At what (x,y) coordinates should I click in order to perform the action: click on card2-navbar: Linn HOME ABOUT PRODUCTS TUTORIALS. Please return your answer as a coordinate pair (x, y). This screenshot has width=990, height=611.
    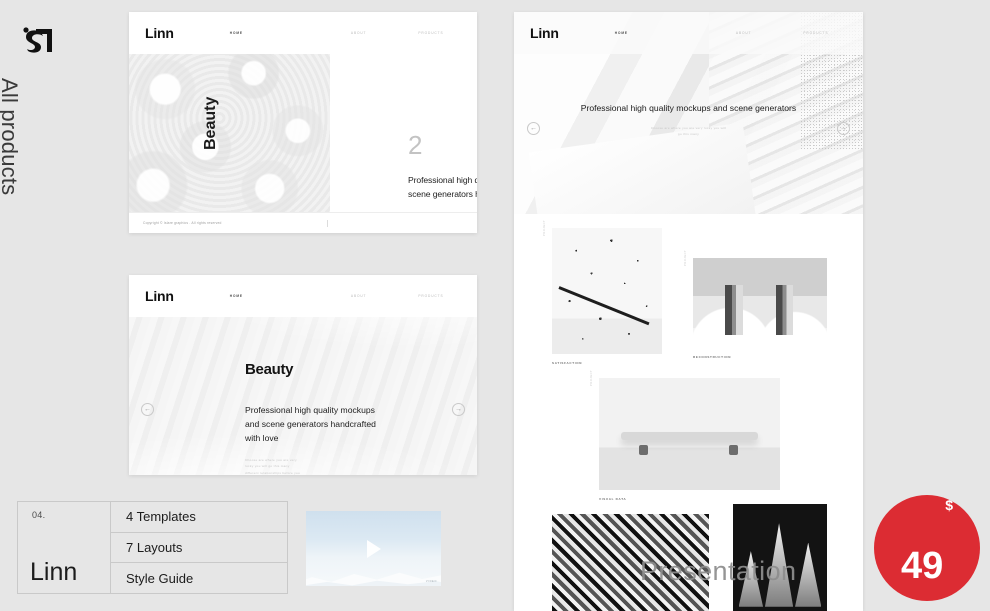
    Looking at the image, I should click on (303, 296).